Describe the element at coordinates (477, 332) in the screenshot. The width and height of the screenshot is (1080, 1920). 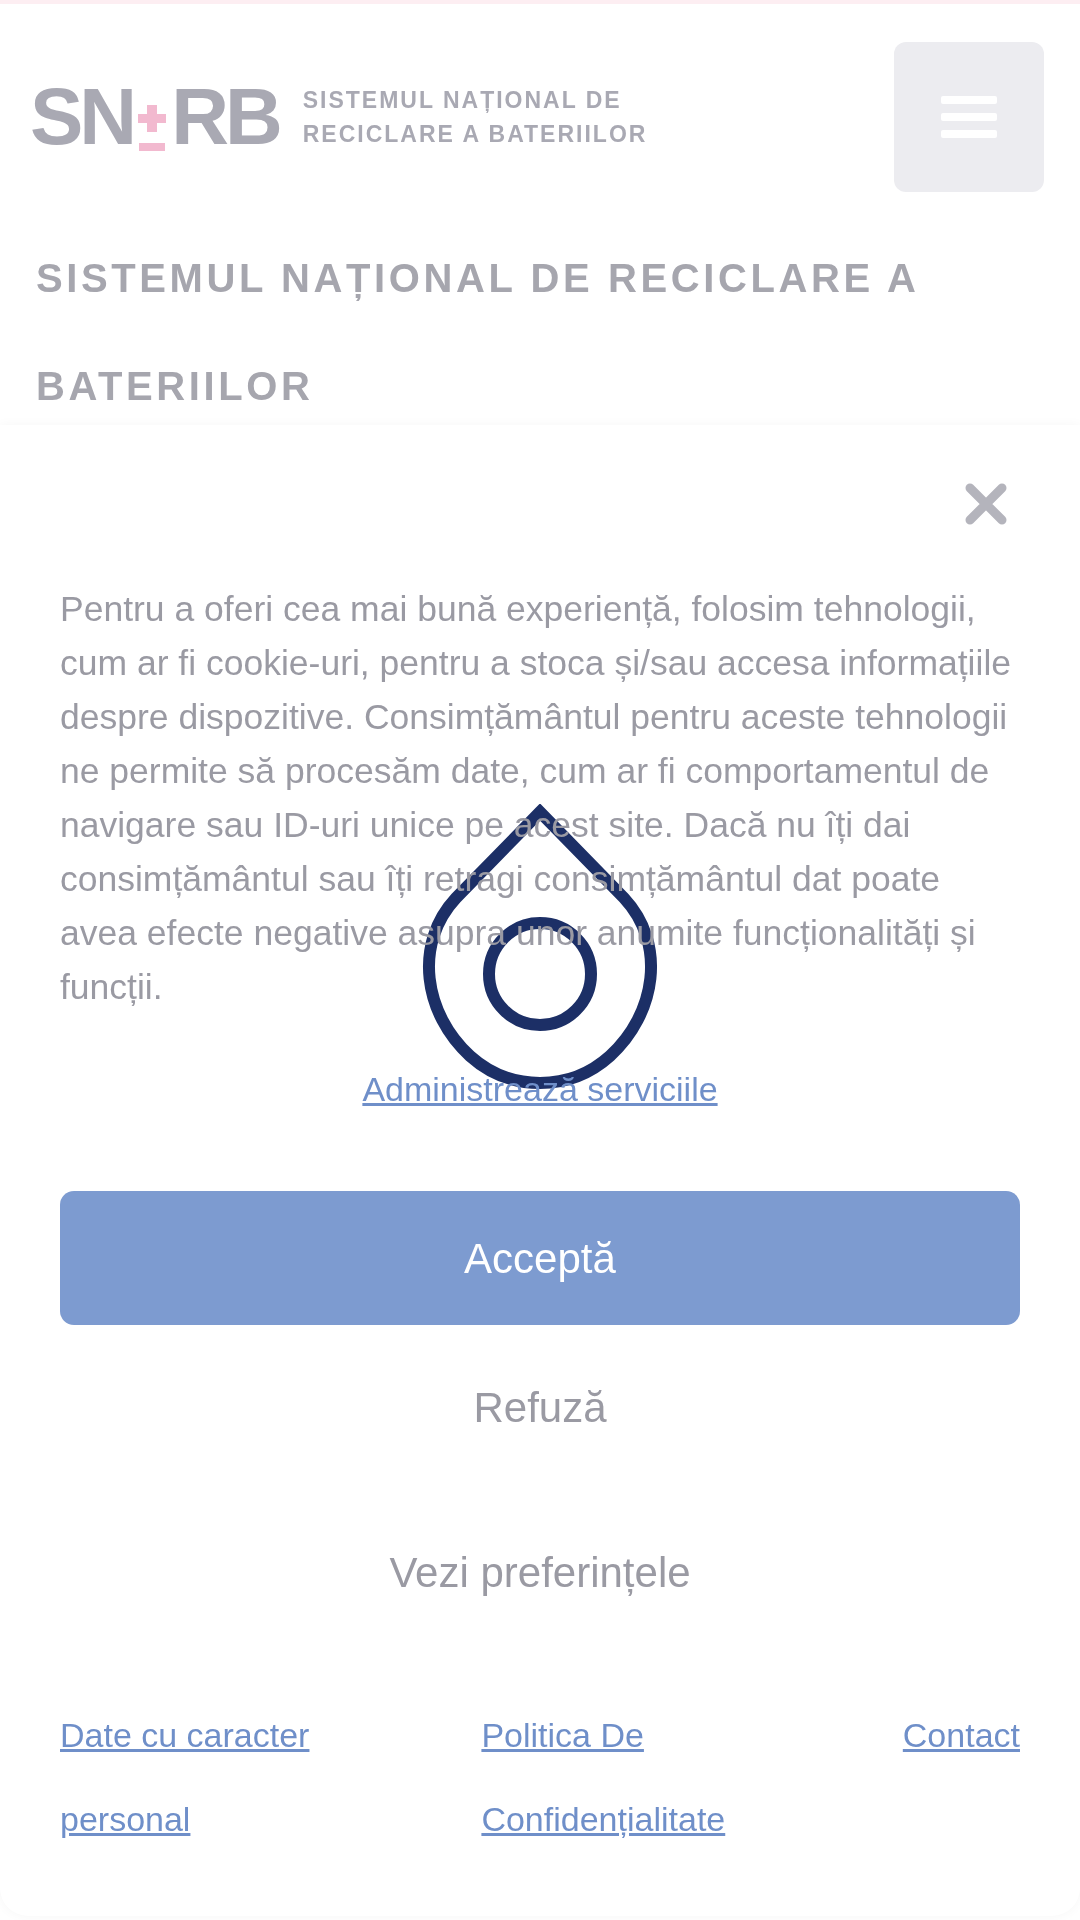
I see `page-title: SISTEMUL NAȚIONAL DE RECICLARE A BATERIILOR` at that location.